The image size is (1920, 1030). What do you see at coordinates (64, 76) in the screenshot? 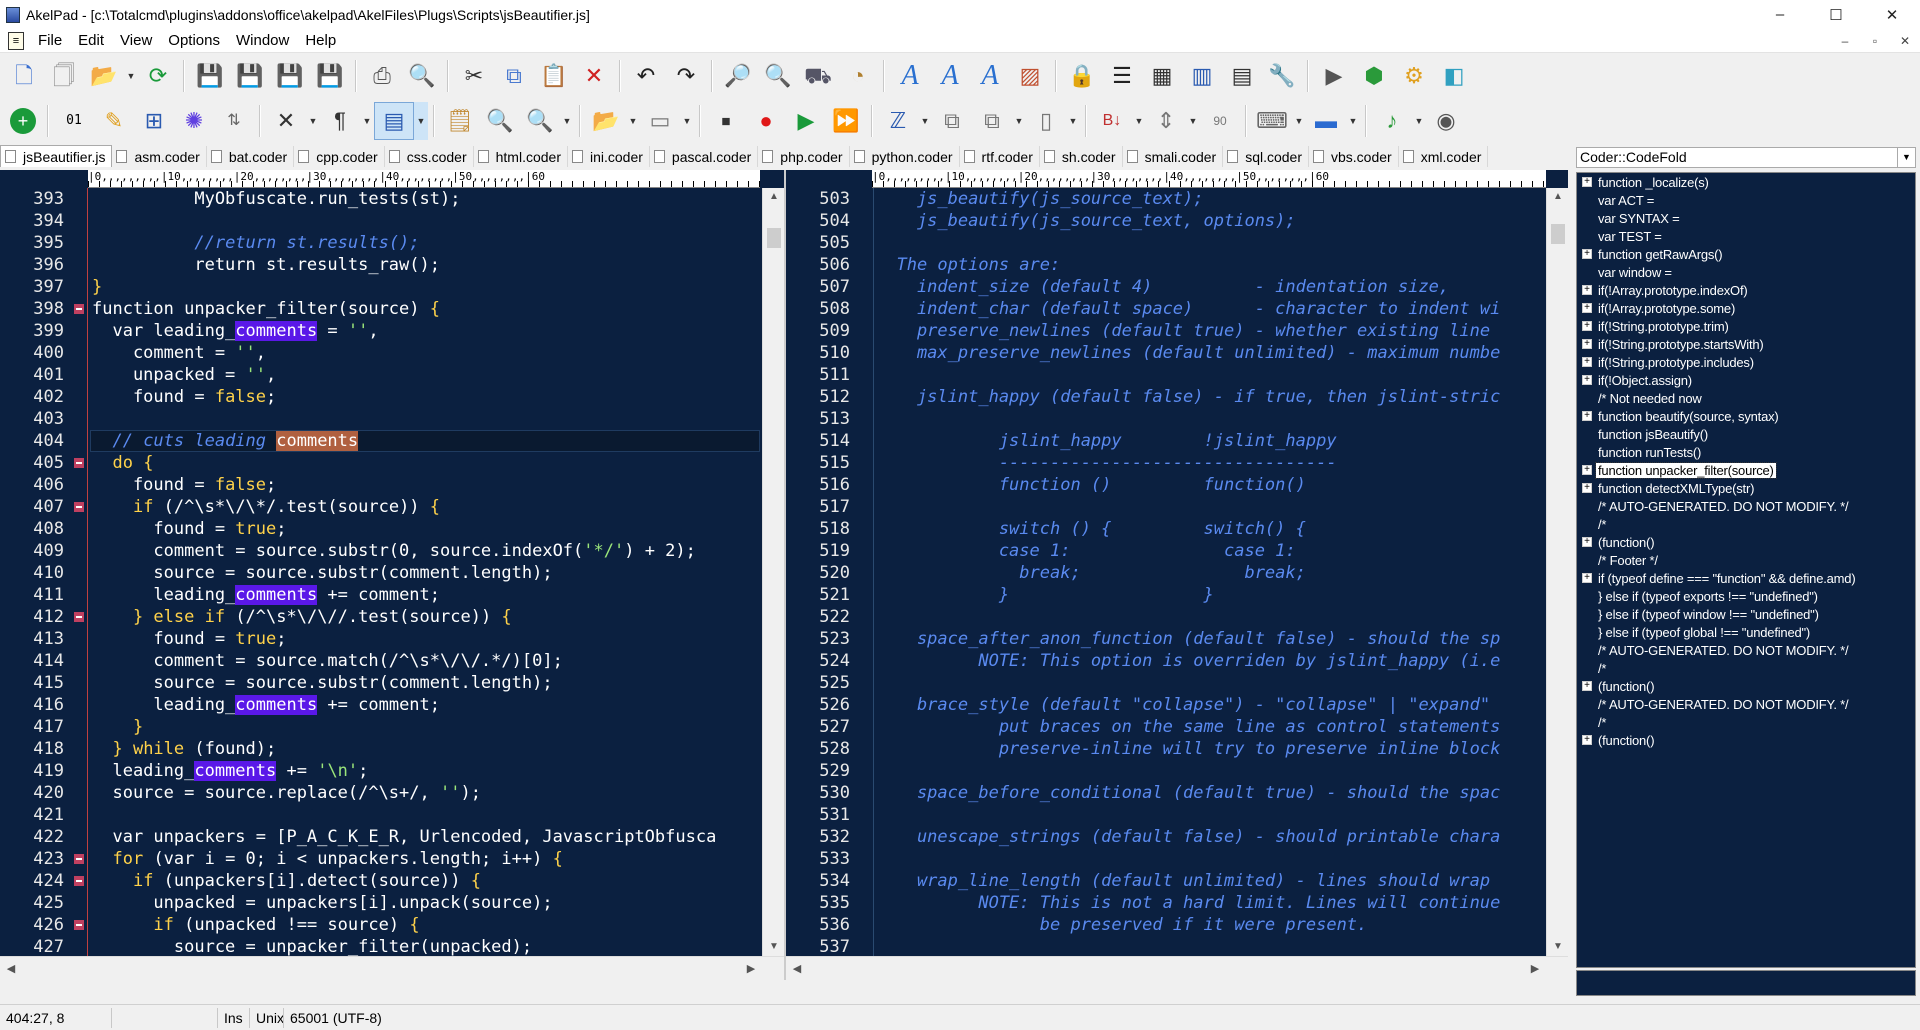
I see `new-window-icon: 🗍` at bounding box center [64, 76].